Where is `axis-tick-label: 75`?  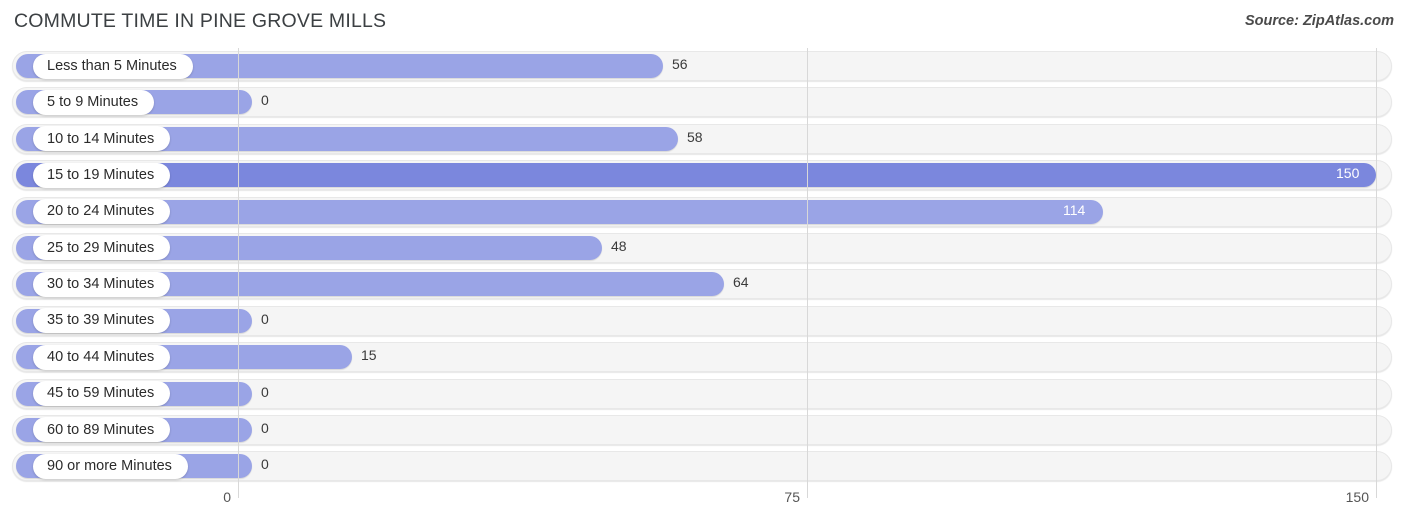 axis-tick-label: 75 is located at coordinates (792, 497).